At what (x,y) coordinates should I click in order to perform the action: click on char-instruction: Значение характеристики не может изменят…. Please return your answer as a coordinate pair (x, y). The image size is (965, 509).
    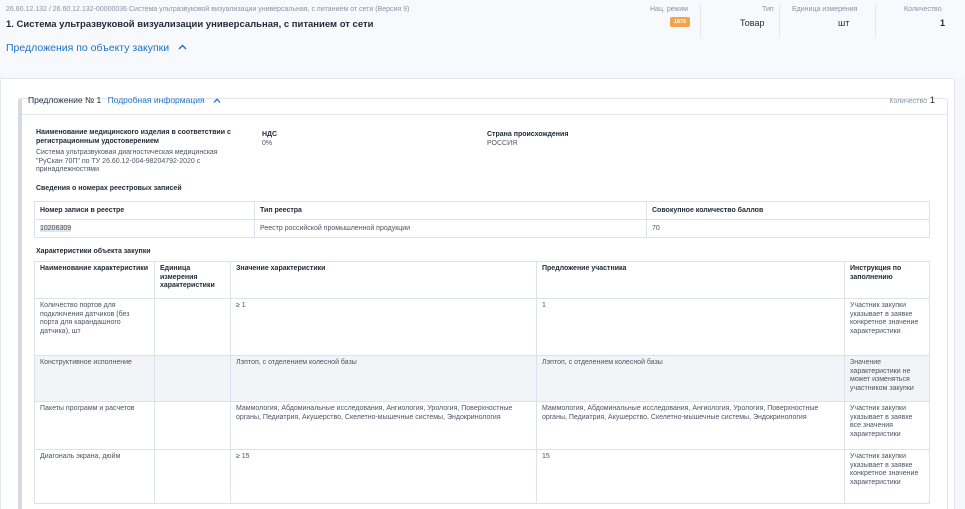
    Looking at the image, I should click on (887, 378).